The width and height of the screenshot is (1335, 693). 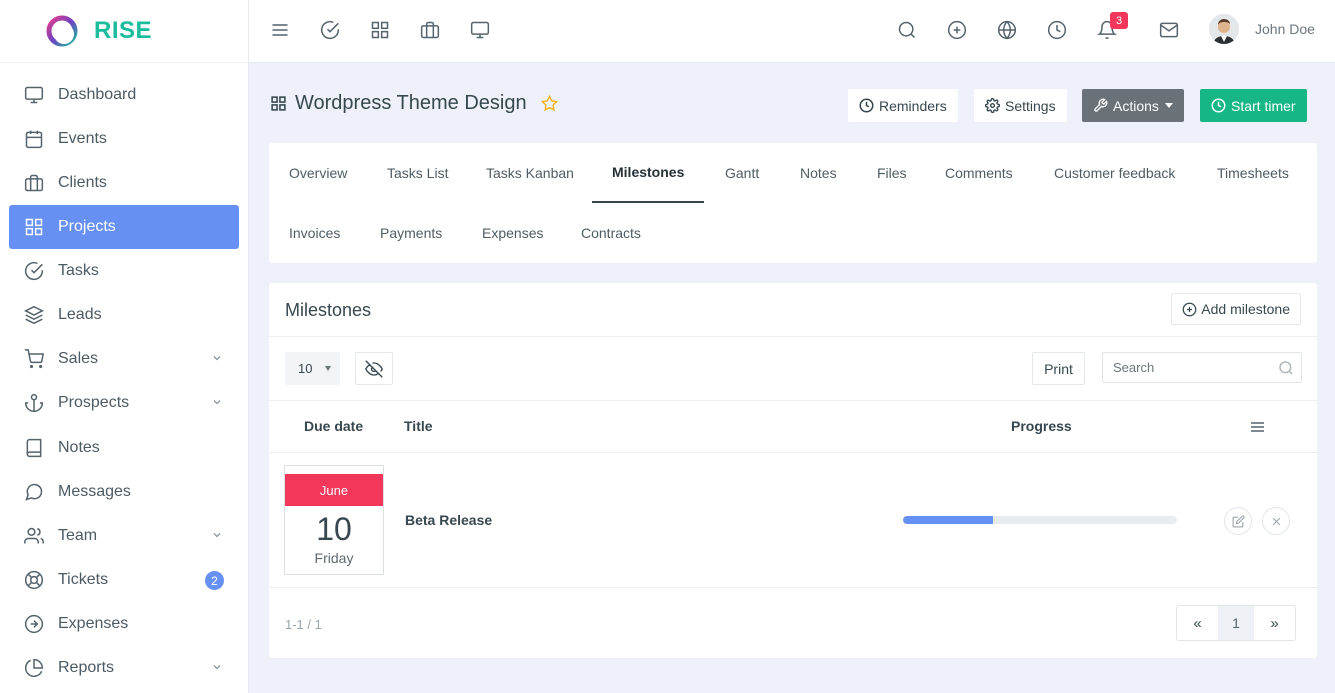 I want to click on start-timer-button: Start timer, so click(x=1253, y=105).